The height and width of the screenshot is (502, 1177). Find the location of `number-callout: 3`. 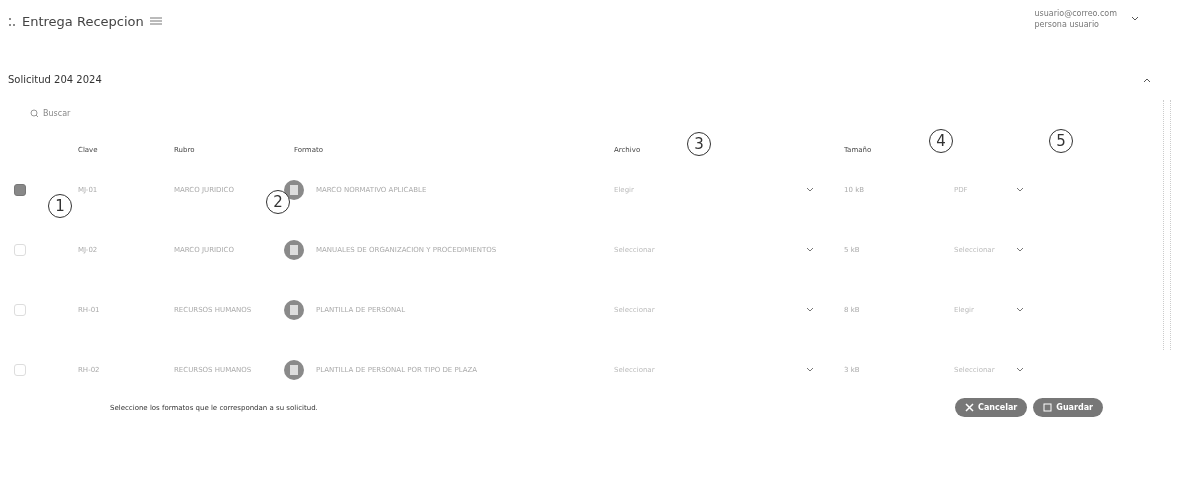

number-callout: 3 is located at coordinates (699, 144).